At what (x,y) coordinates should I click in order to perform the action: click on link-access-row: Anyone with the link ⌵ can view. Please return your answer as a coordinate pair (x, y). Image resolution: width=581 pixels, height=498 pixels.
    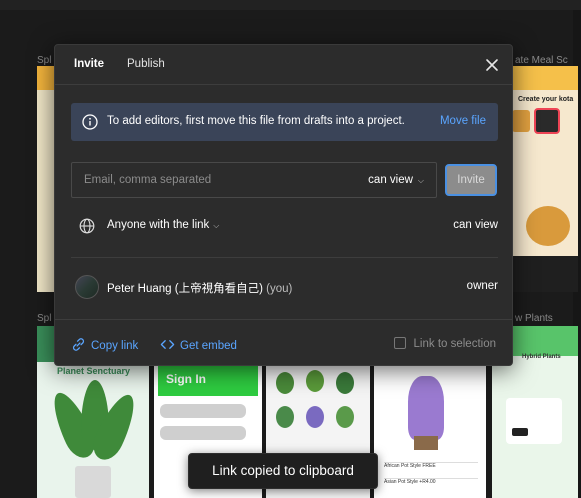
    Looking at the image, I should click on (284, 226).